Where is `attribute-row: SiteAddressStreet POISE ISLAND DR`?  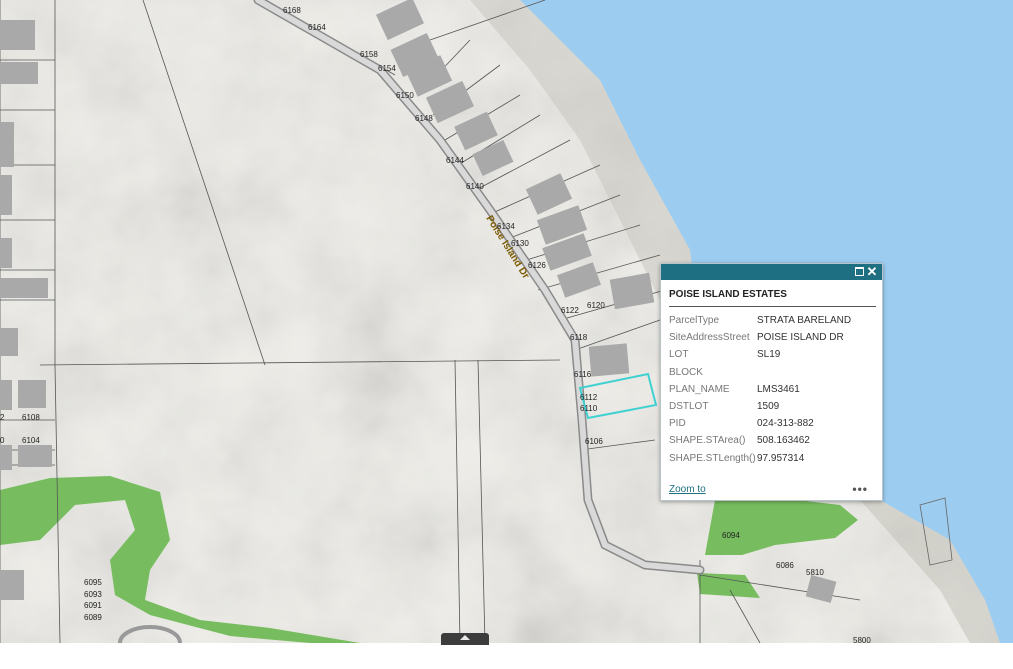 attribute-row: SiteAddressStreet POISE ISLAND DR is located at coordinates (760, 337).